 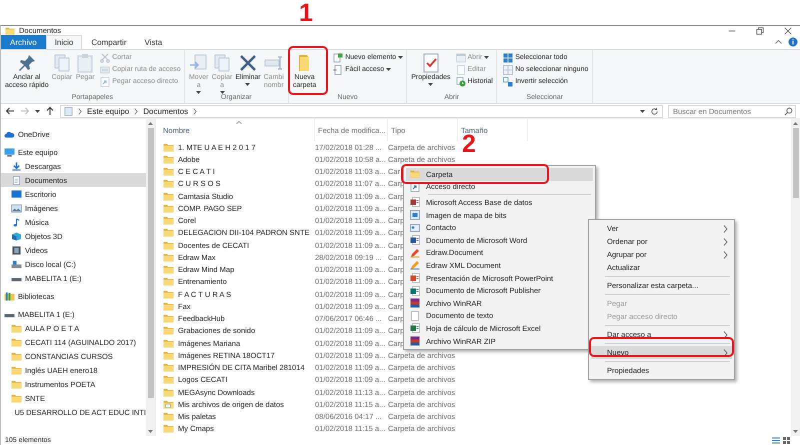 I want to click on collapse-icon, so click(x=778, y=42).